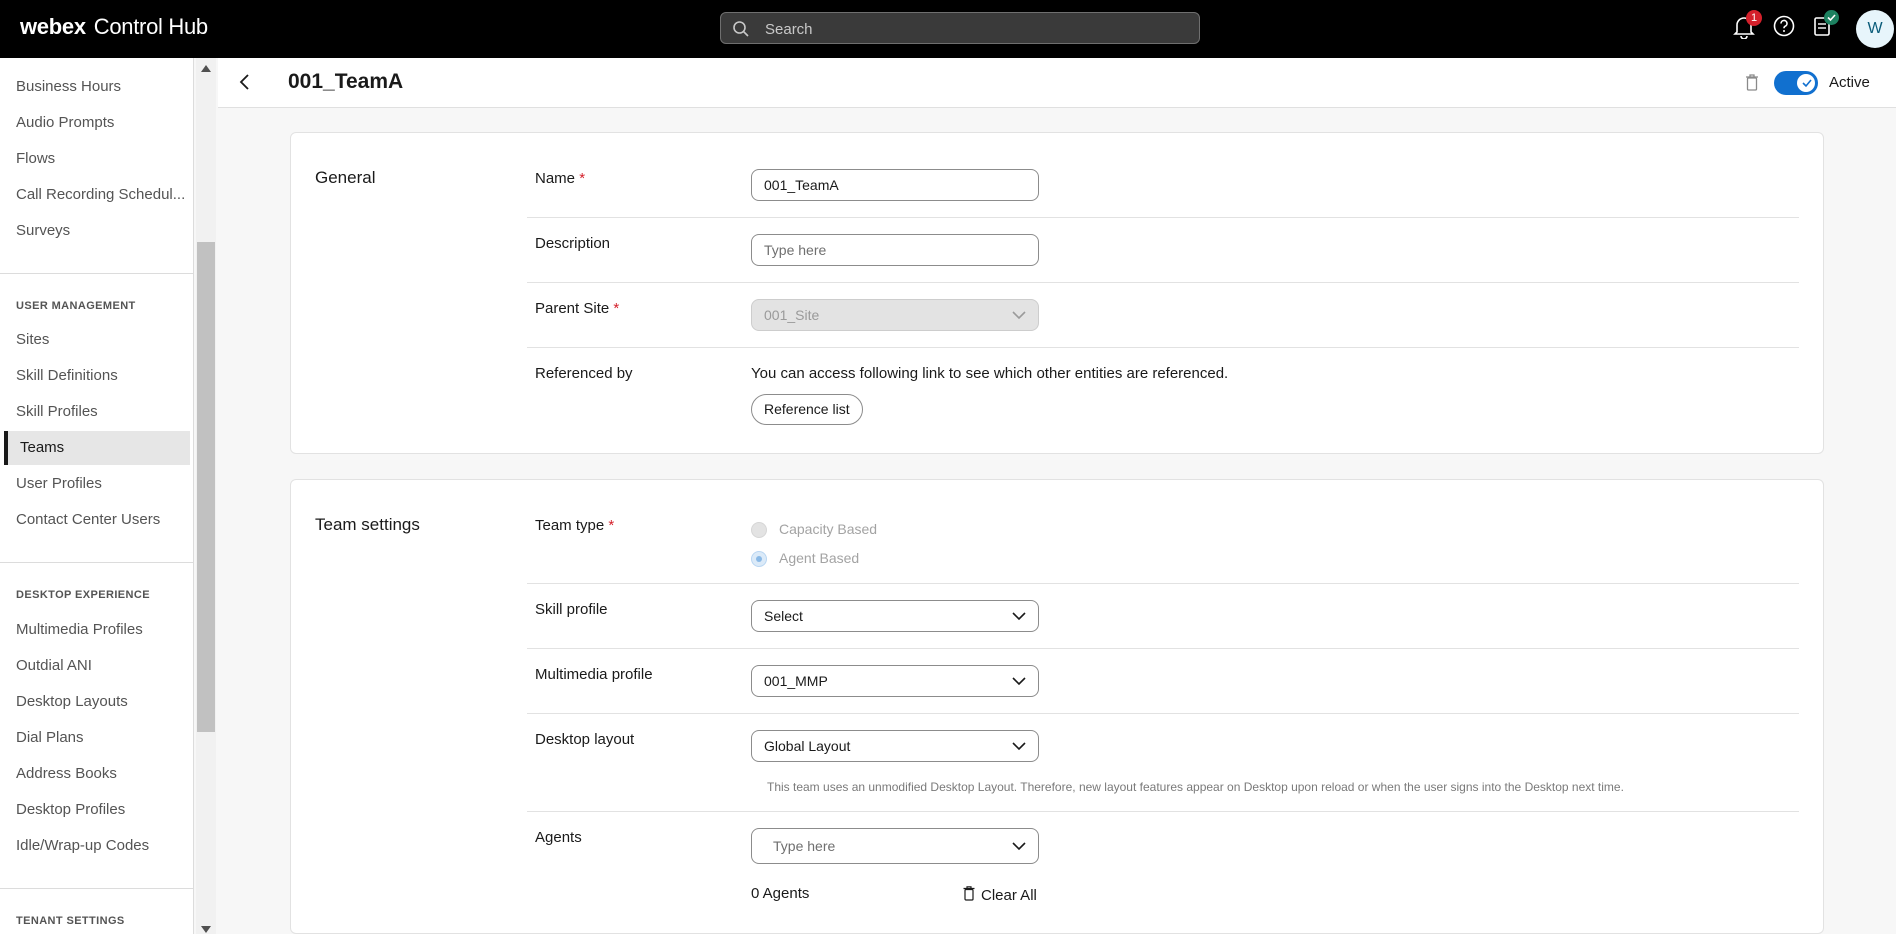  Describe the element at coordinates (577, 308) in the screenshot. I see `parent-site-label: Parent Site *` at that location.